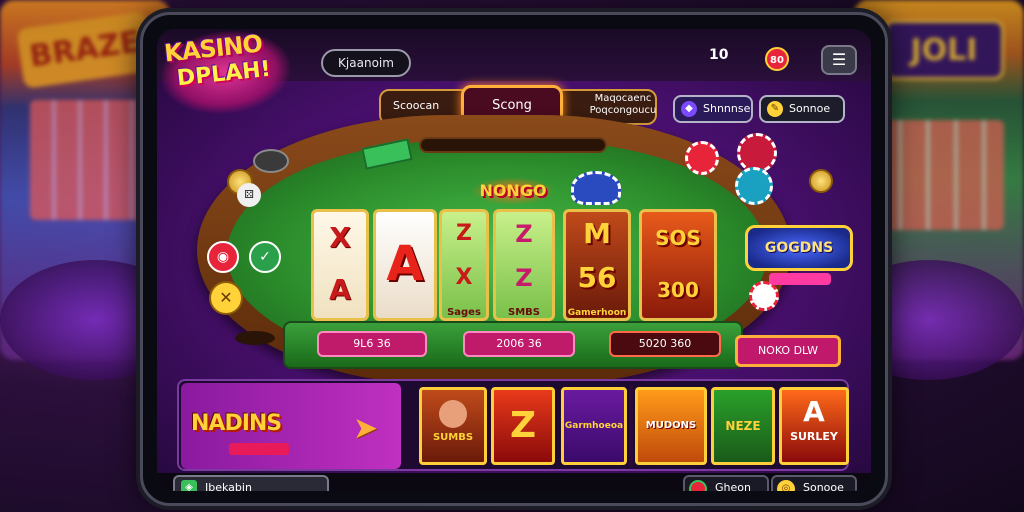  What do you see at coordinates (453, 437) in the screenshot?
I see `game-tile-label: SUMBS` at bounding box center [453, 437].